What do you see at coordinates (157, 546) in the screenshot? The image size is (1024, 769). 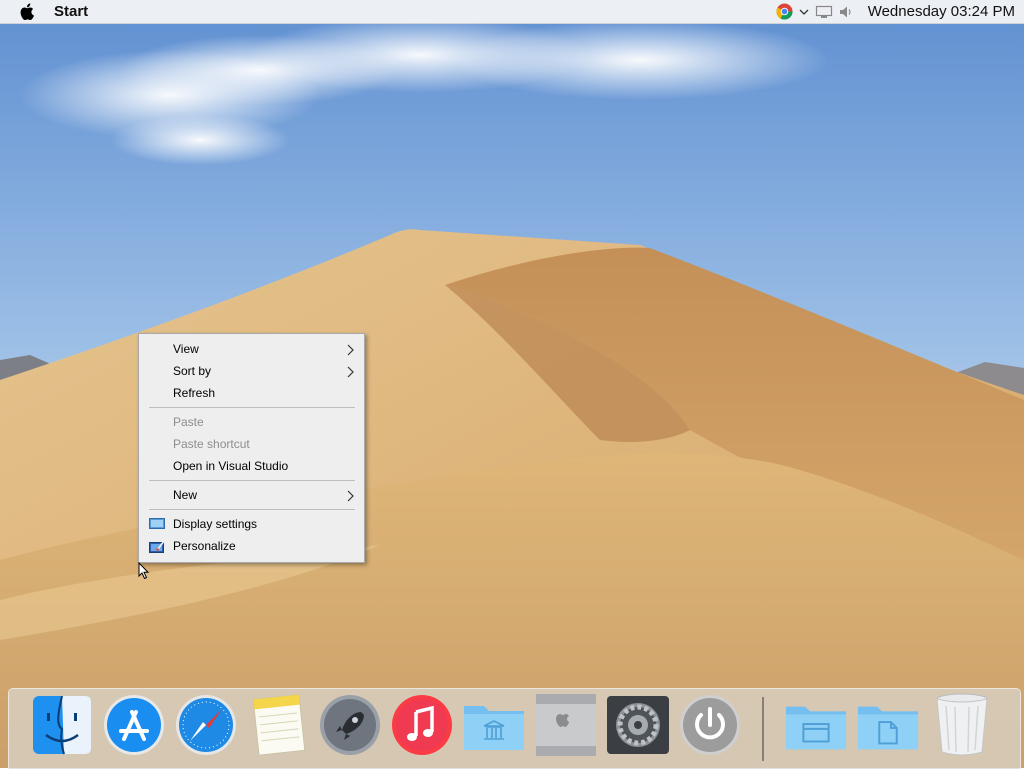 I see `personalize-icon` at bounding box center [157, 546].